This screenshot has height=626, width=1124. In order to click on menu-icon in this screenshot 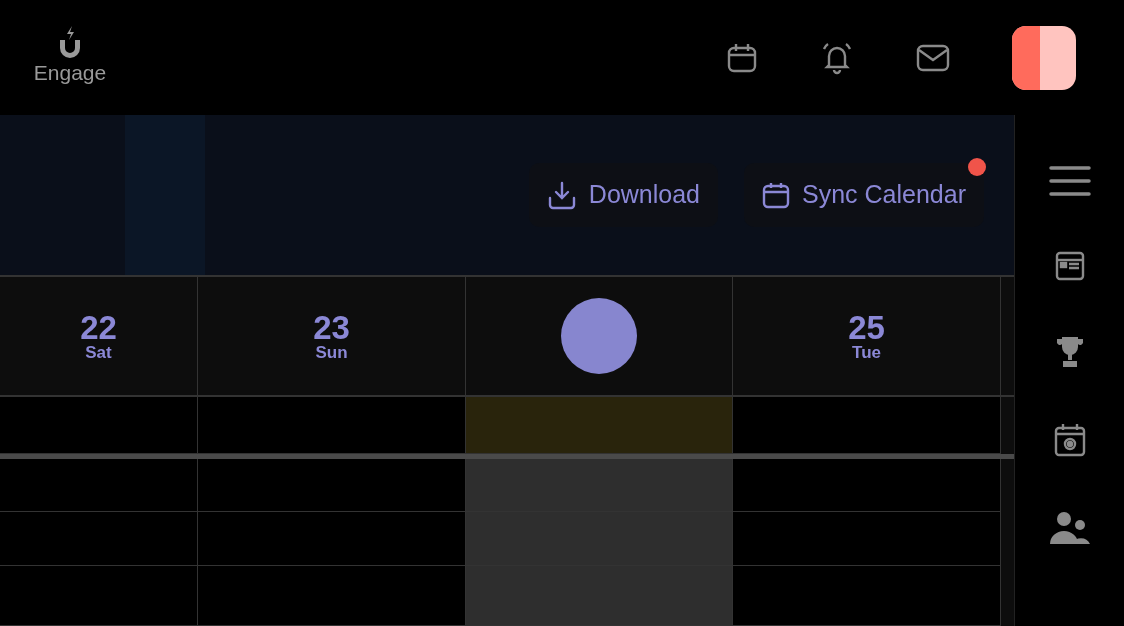, I will do `click(1069, 181)`.